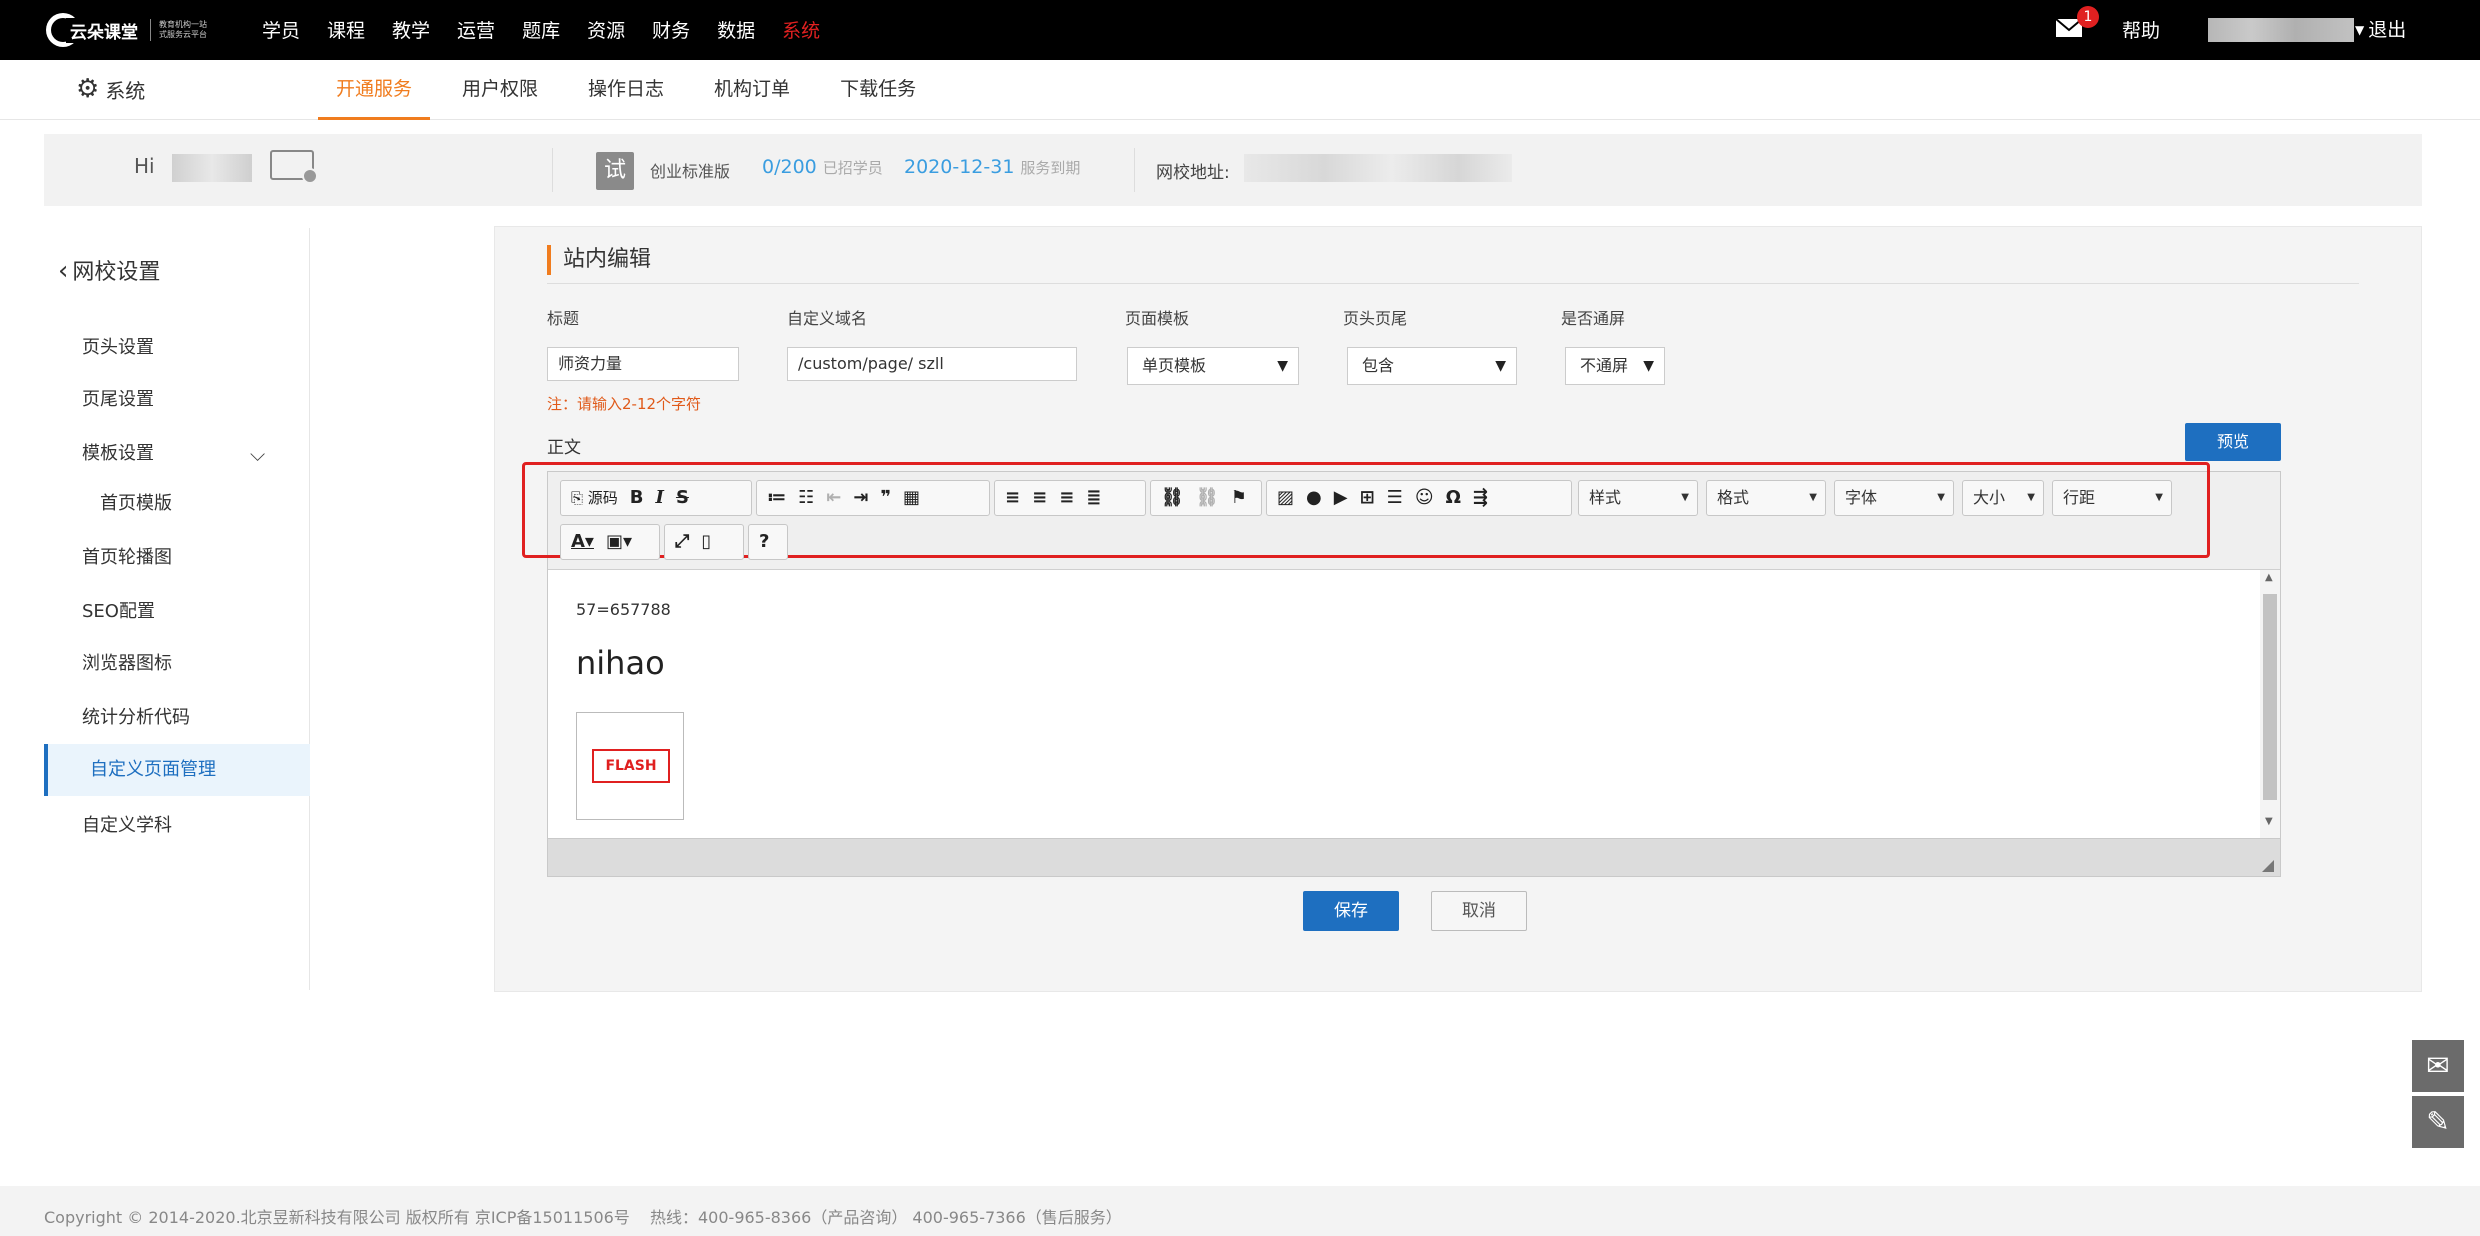 The width and height of the screenshot is (2480, 1236). What do you see at coordinates (752, 90) in the screenshot?
I see `tab-org-orders: 机构订单` at bounding box center [752, 90].